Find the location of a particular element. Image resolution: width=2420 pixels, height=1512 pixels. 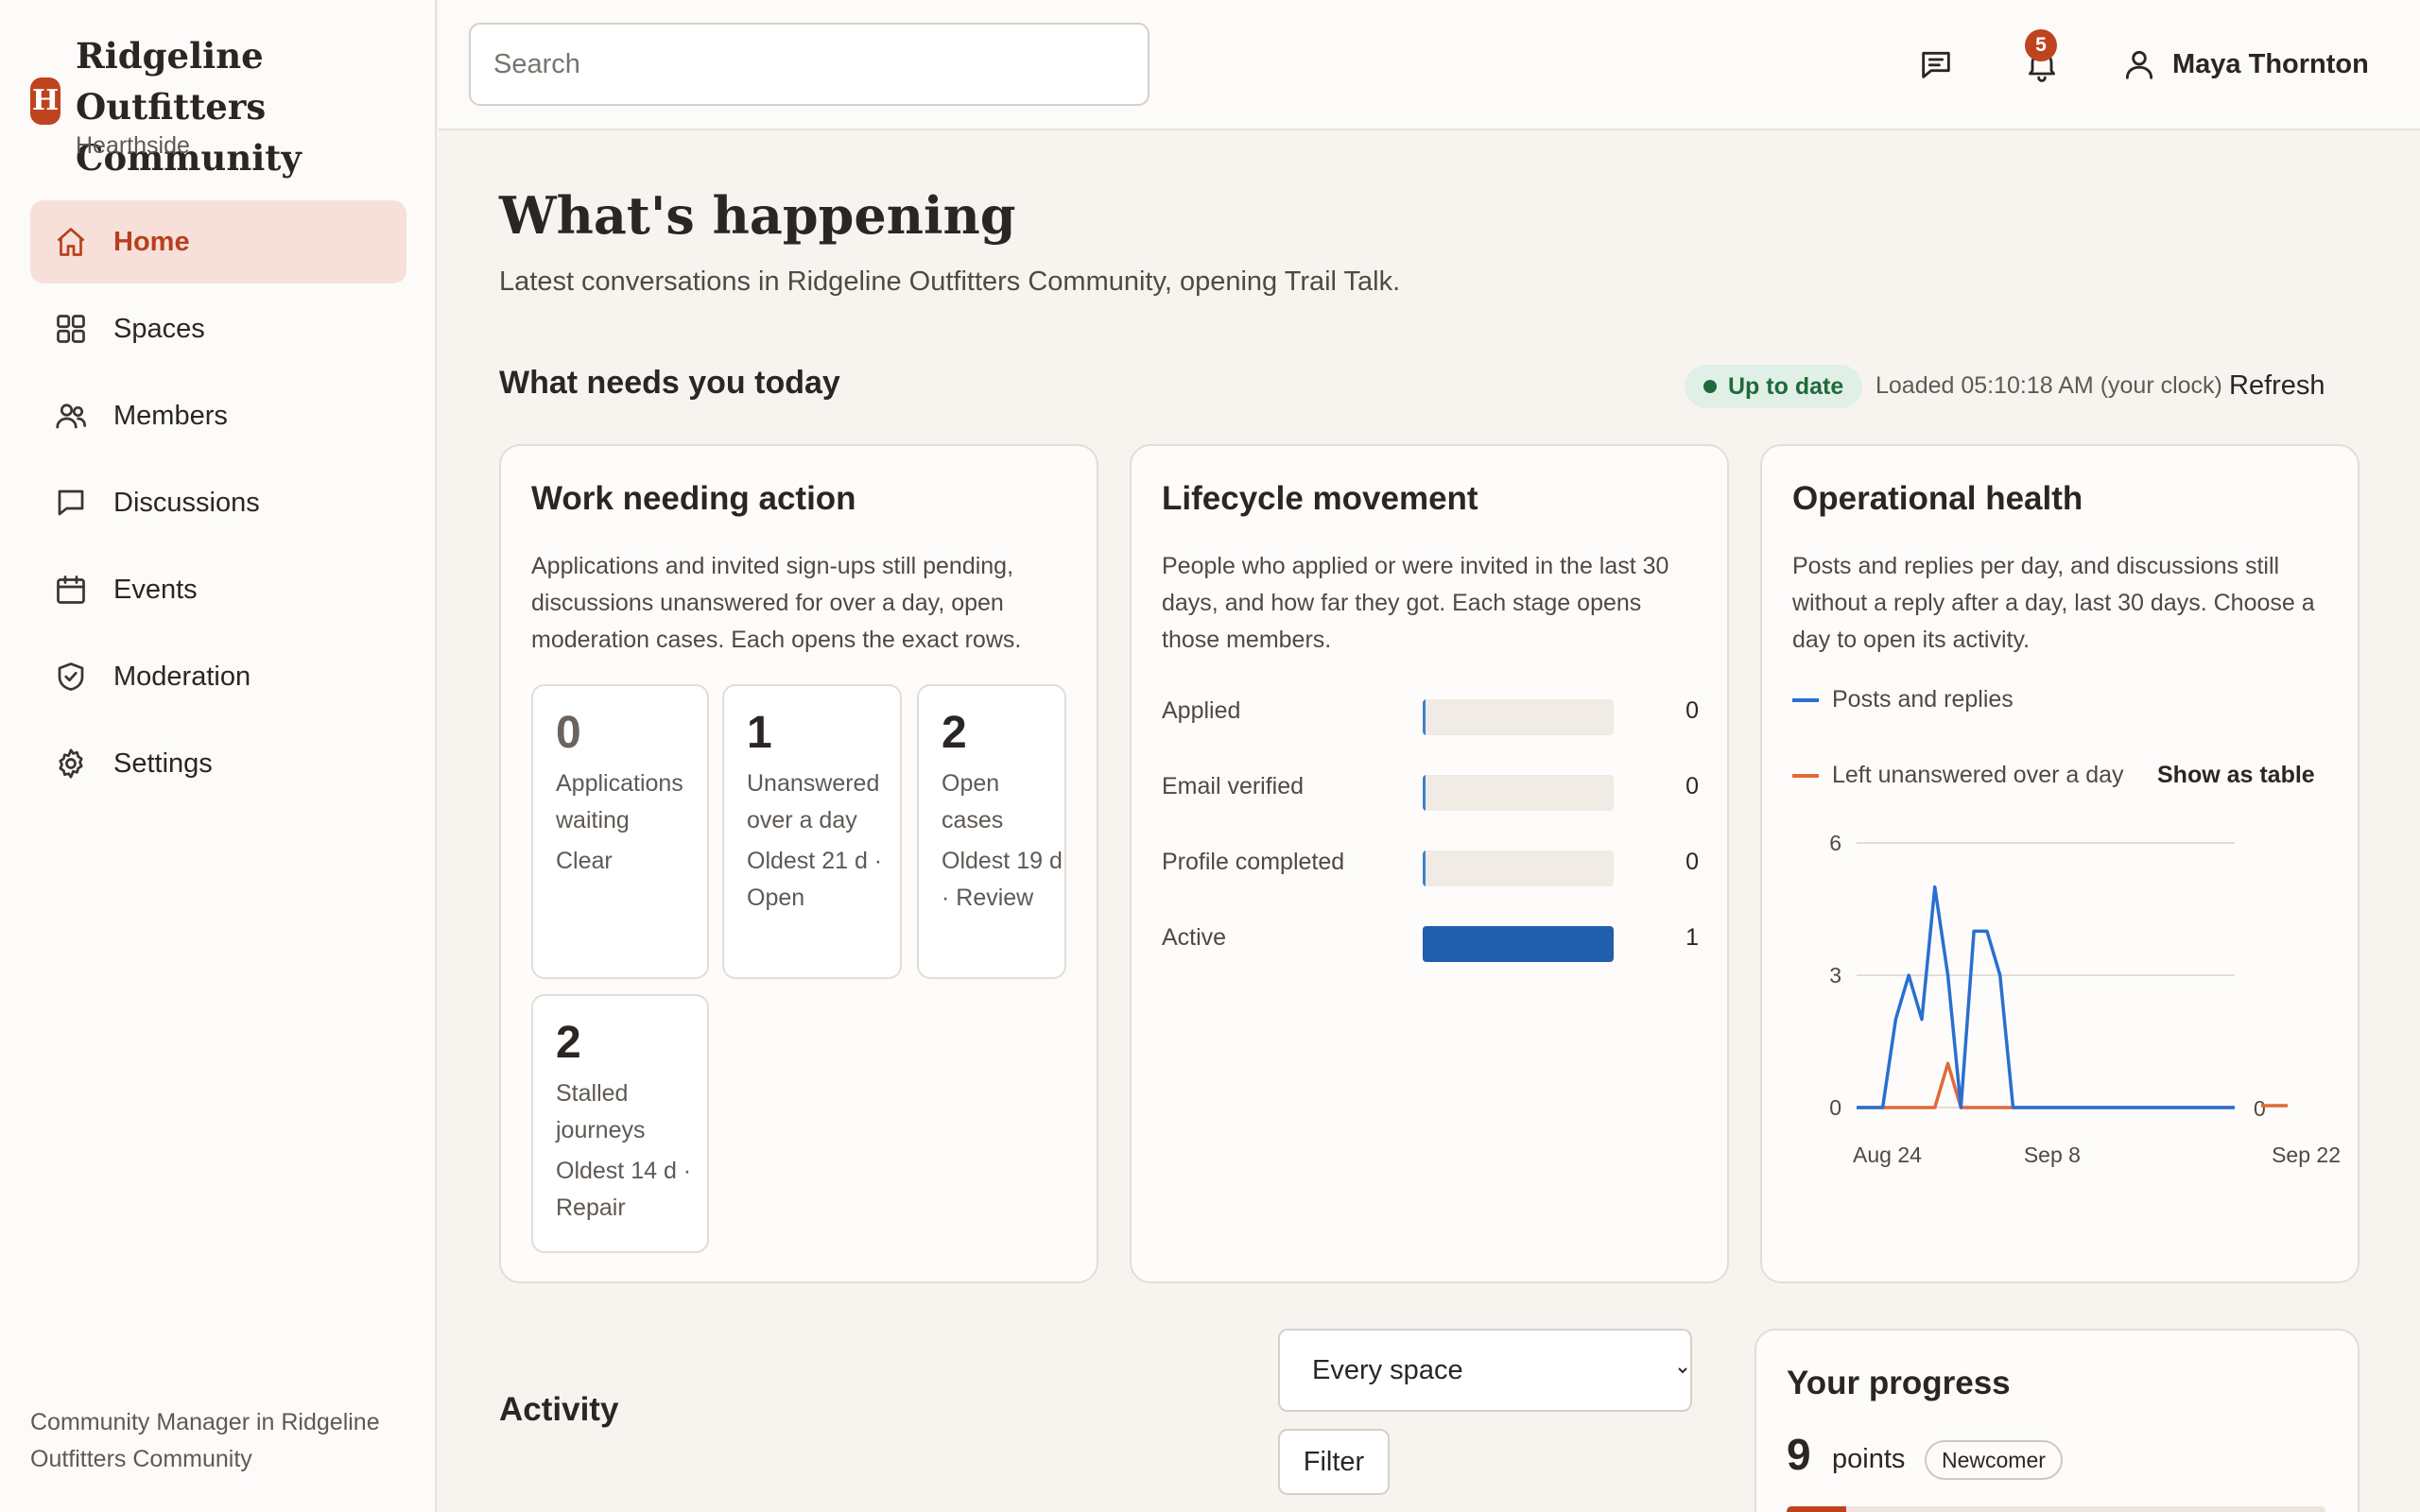

space-filter-select: Every space is located at coordinates (1485, 1370).